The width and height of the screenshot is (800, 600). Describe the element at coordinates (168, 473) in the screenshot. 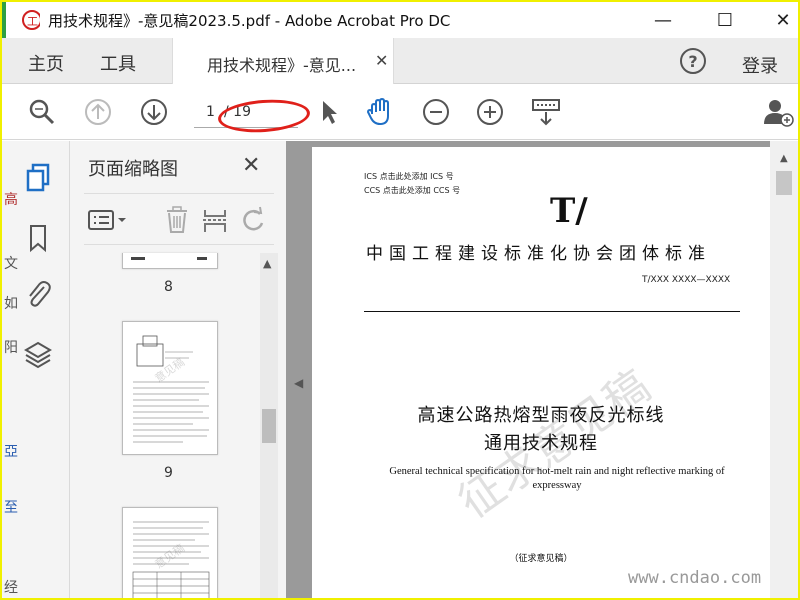

I see `page-number-label: 9` at that location.